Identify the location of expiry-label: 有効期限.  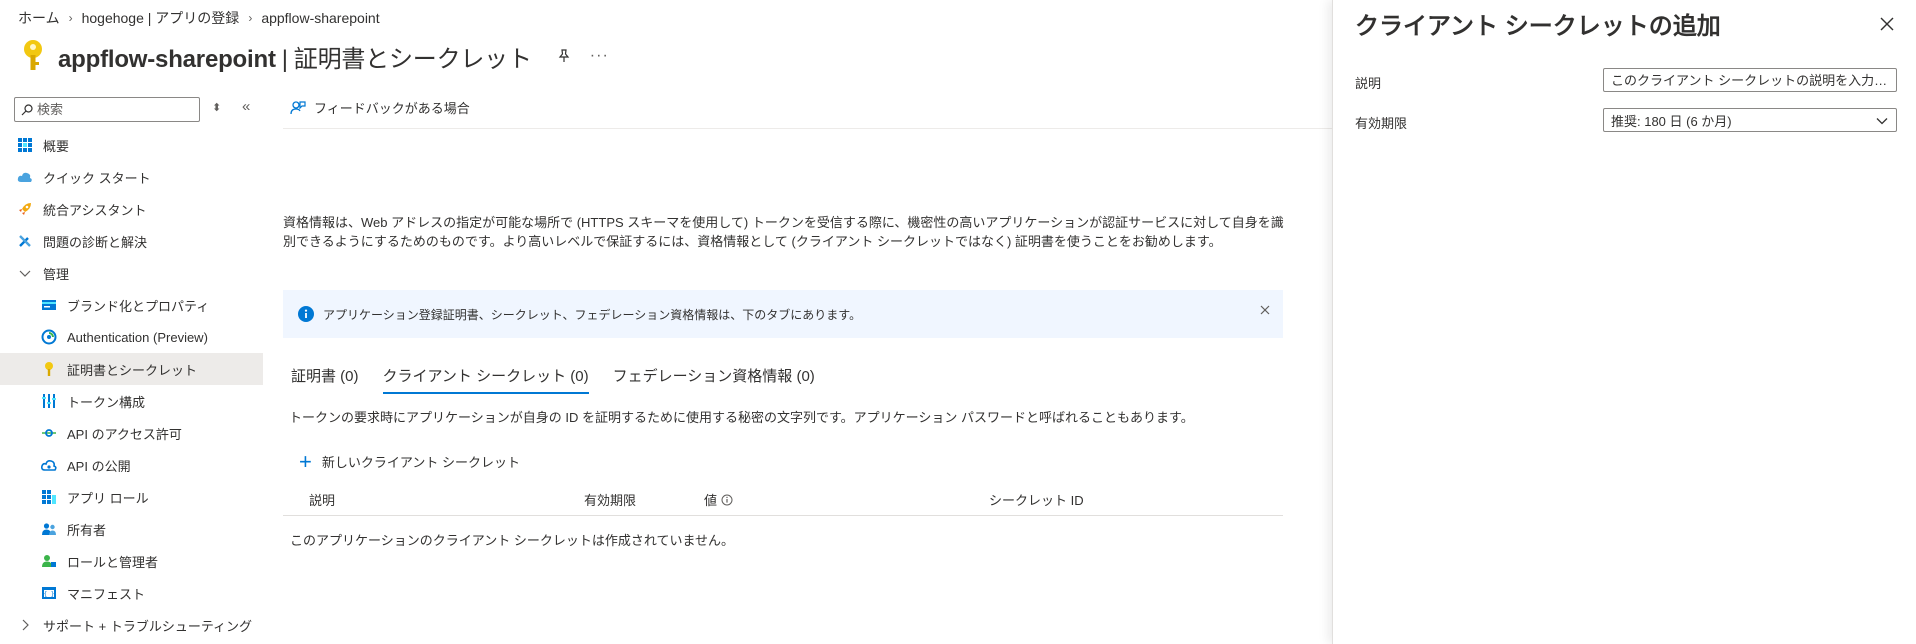
(1381, 123).